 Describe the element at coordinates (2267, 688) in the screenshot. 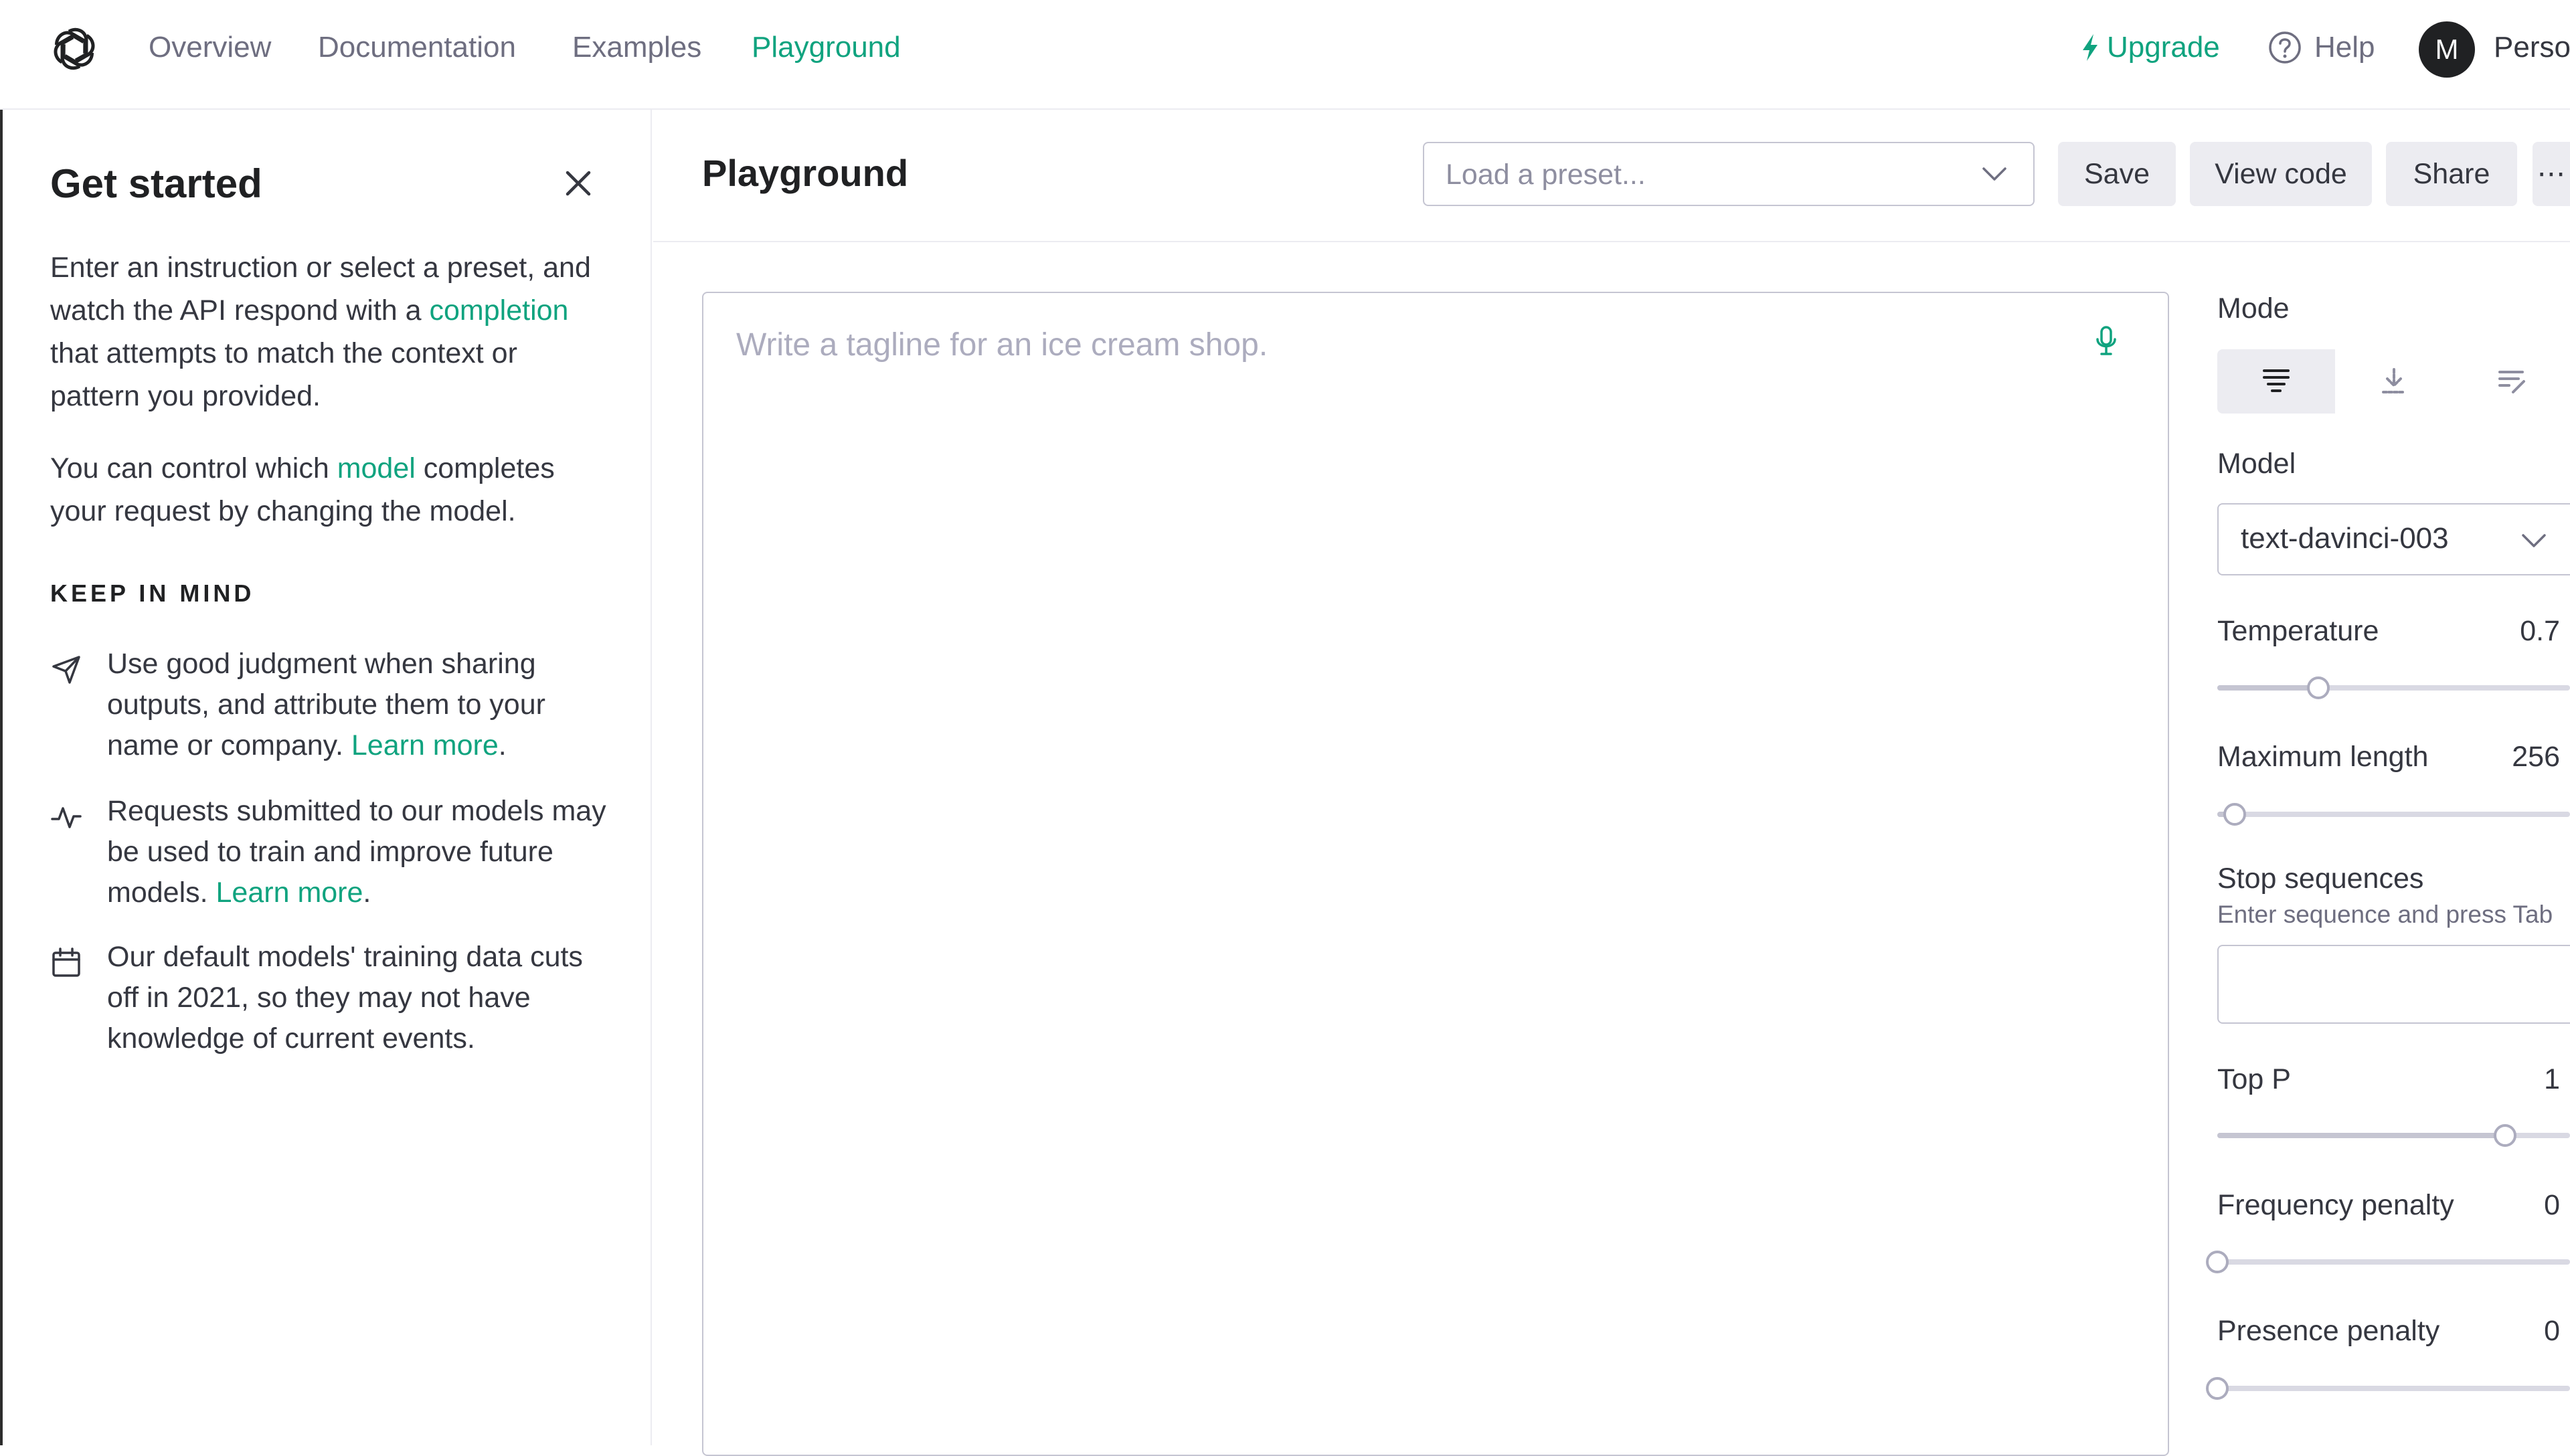

I see `temperature-slider-fill` at that location.